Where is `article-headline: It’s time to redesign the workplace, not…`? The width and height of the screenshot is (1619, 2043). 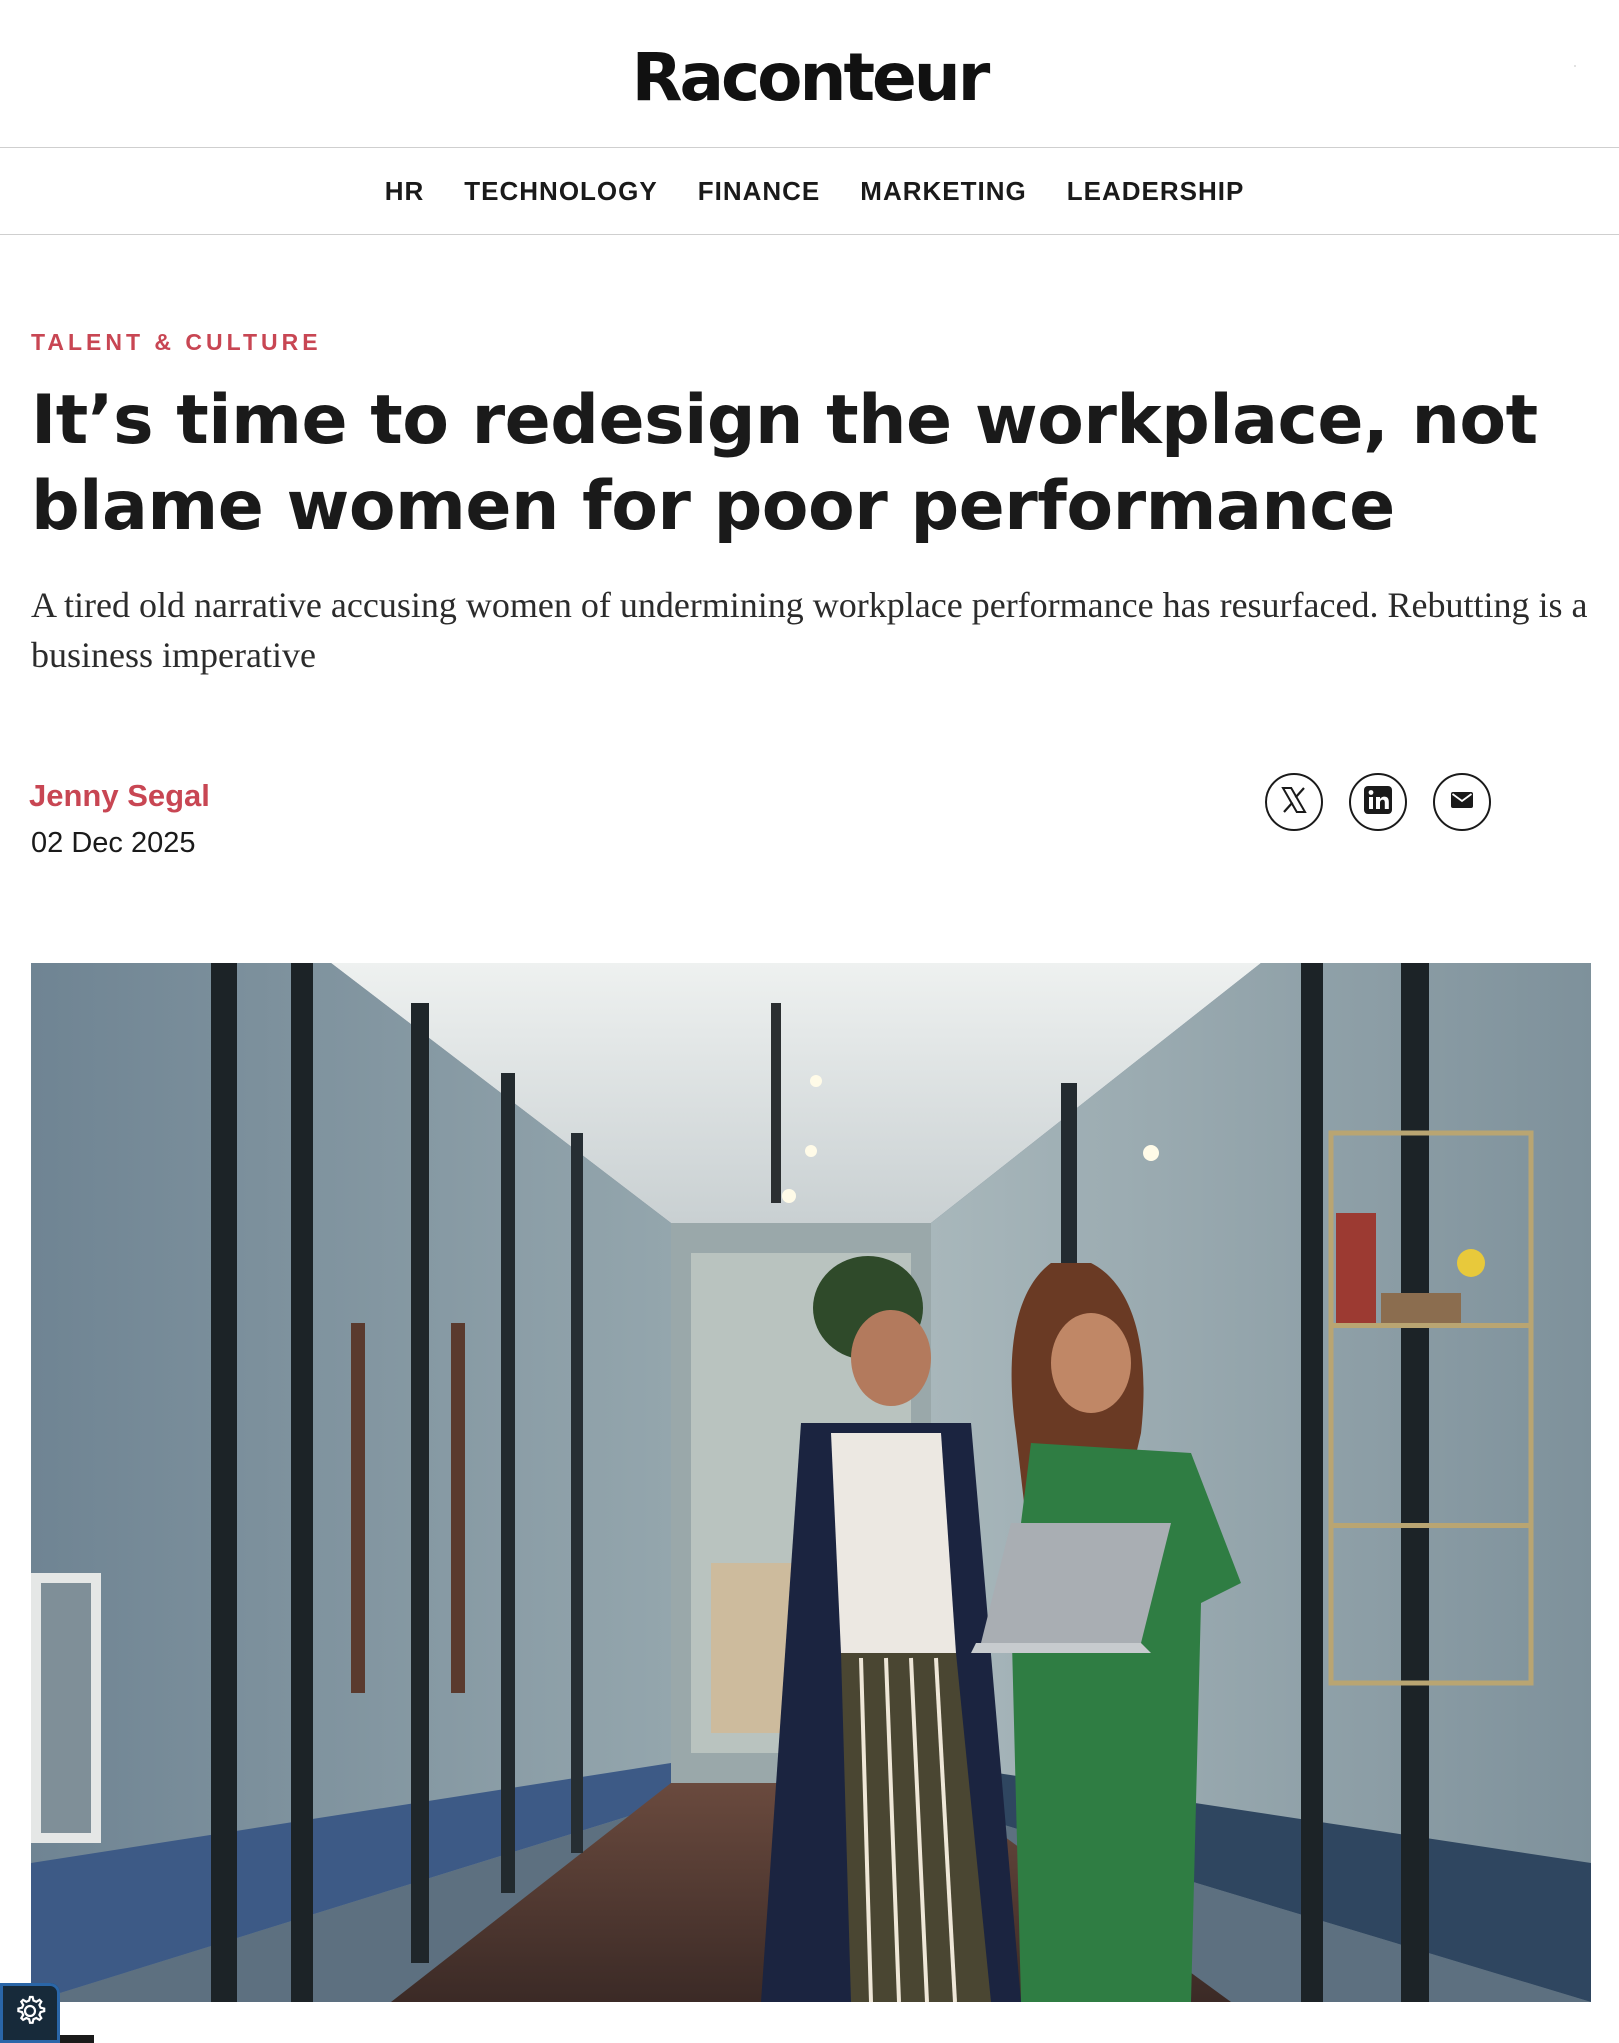 article-headline: It’s time to redesign the workplace, not… is located at coordinates (784, 463).